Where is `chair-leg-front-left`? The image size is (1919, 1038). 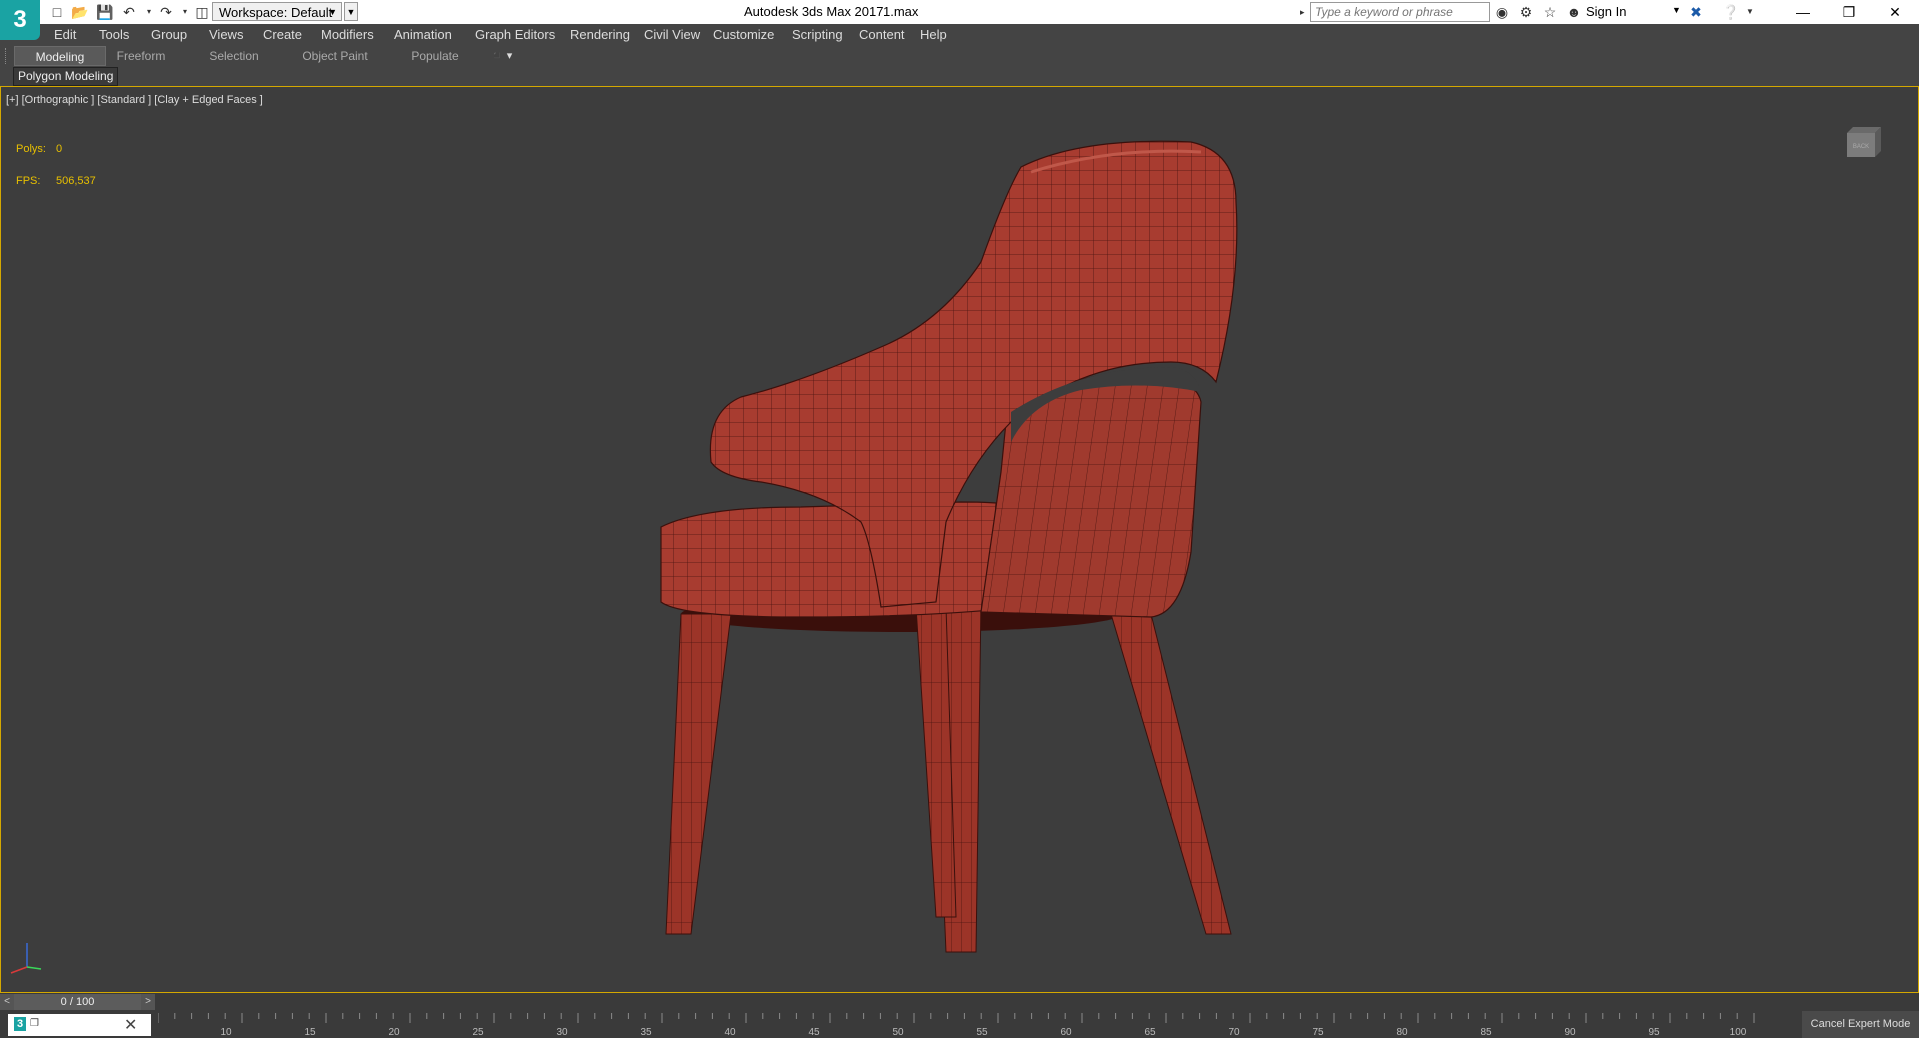
chair-leg-front-left is located at coordinates (698, 774).